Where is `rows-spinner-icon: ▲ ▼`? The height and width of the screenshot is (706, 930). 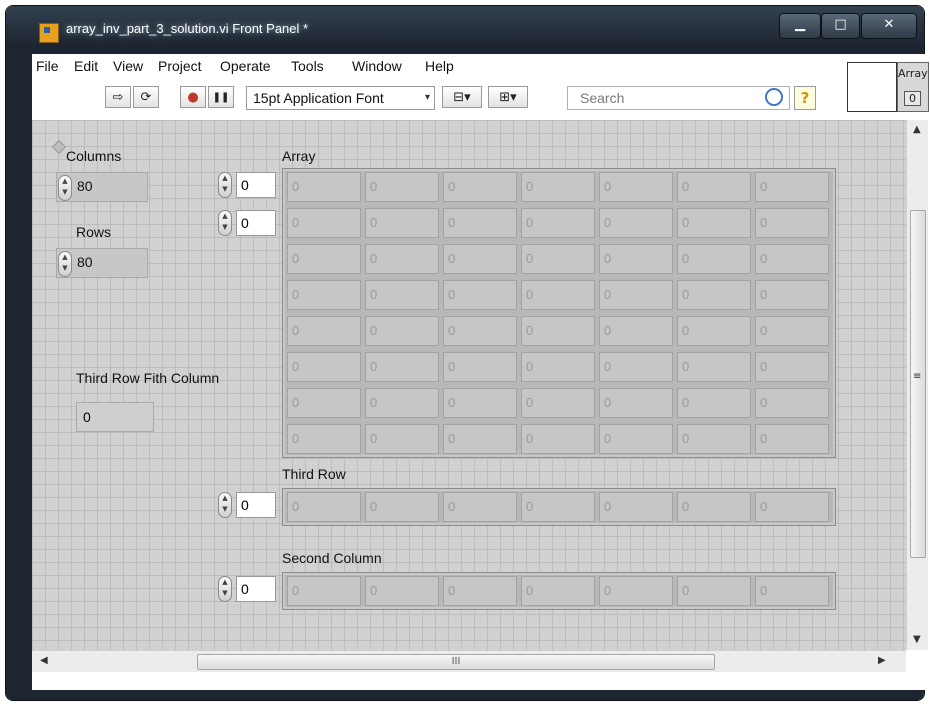 rows-spinner-icon: ▲ ▼ is located at coordinates (65, 264).